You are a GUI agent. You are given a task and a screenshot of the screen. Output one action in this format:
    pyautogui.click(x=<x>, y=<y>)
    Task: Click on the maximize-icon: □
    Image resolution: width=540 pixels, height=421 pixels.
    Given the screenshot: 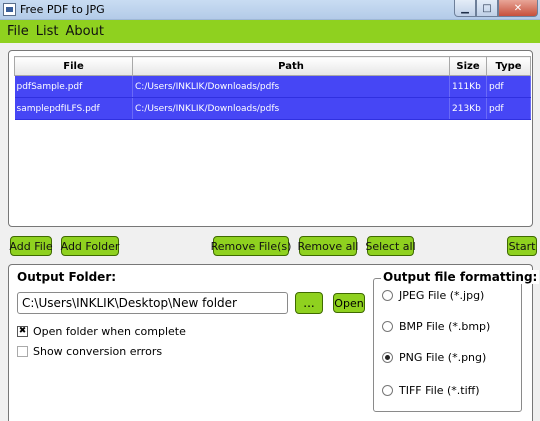 What is the action you would take?
    pyautogui.click(x=487, y=8)
    